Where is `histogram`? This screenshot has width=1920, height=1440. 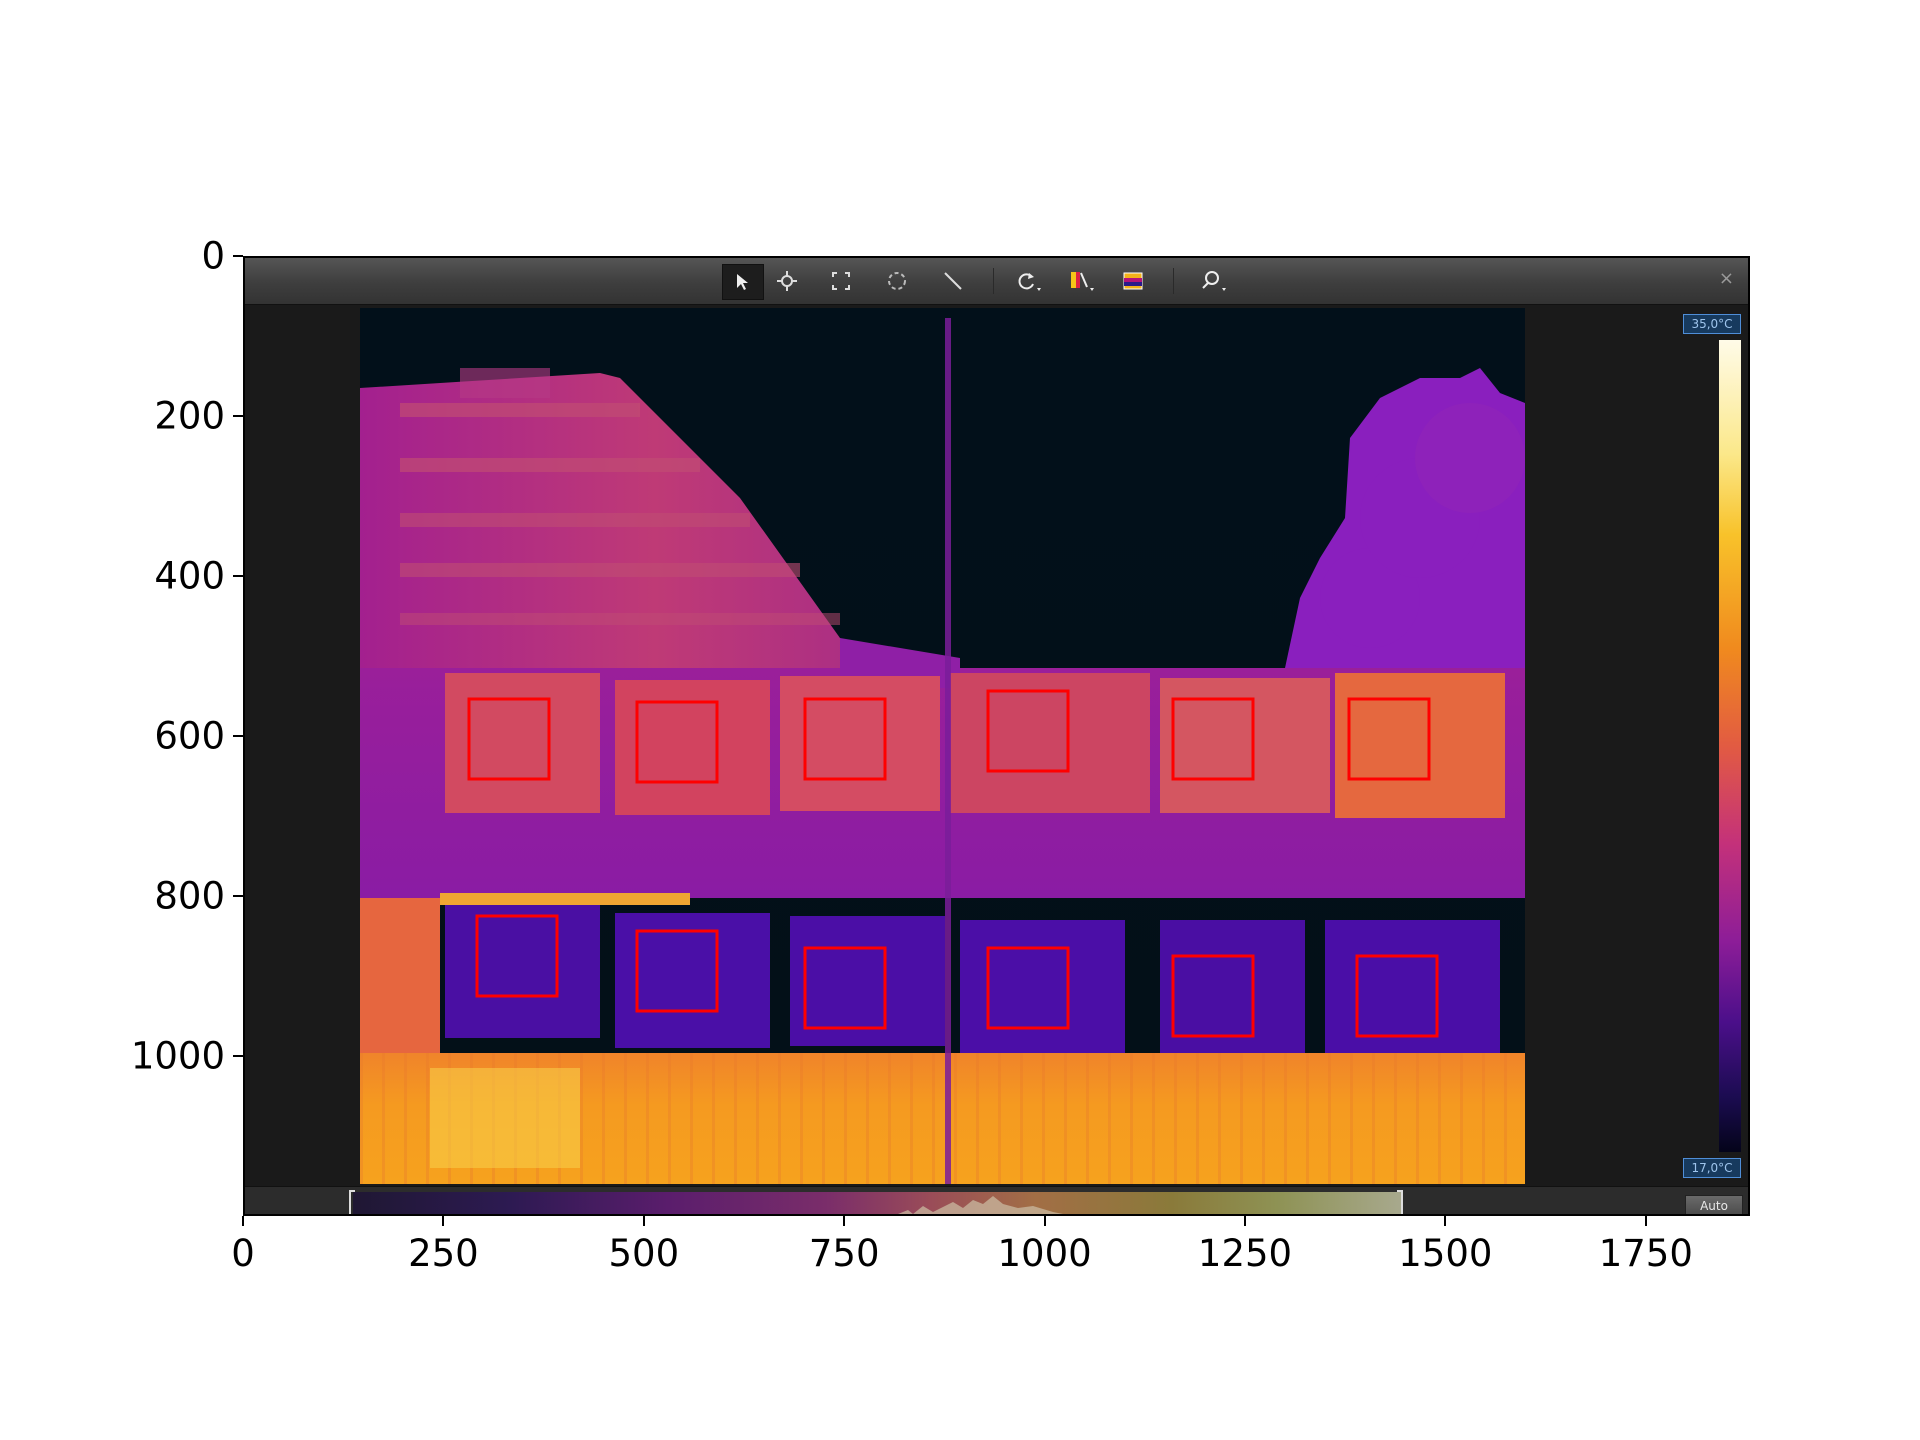 histogram is located at coordinates (980, 1205).